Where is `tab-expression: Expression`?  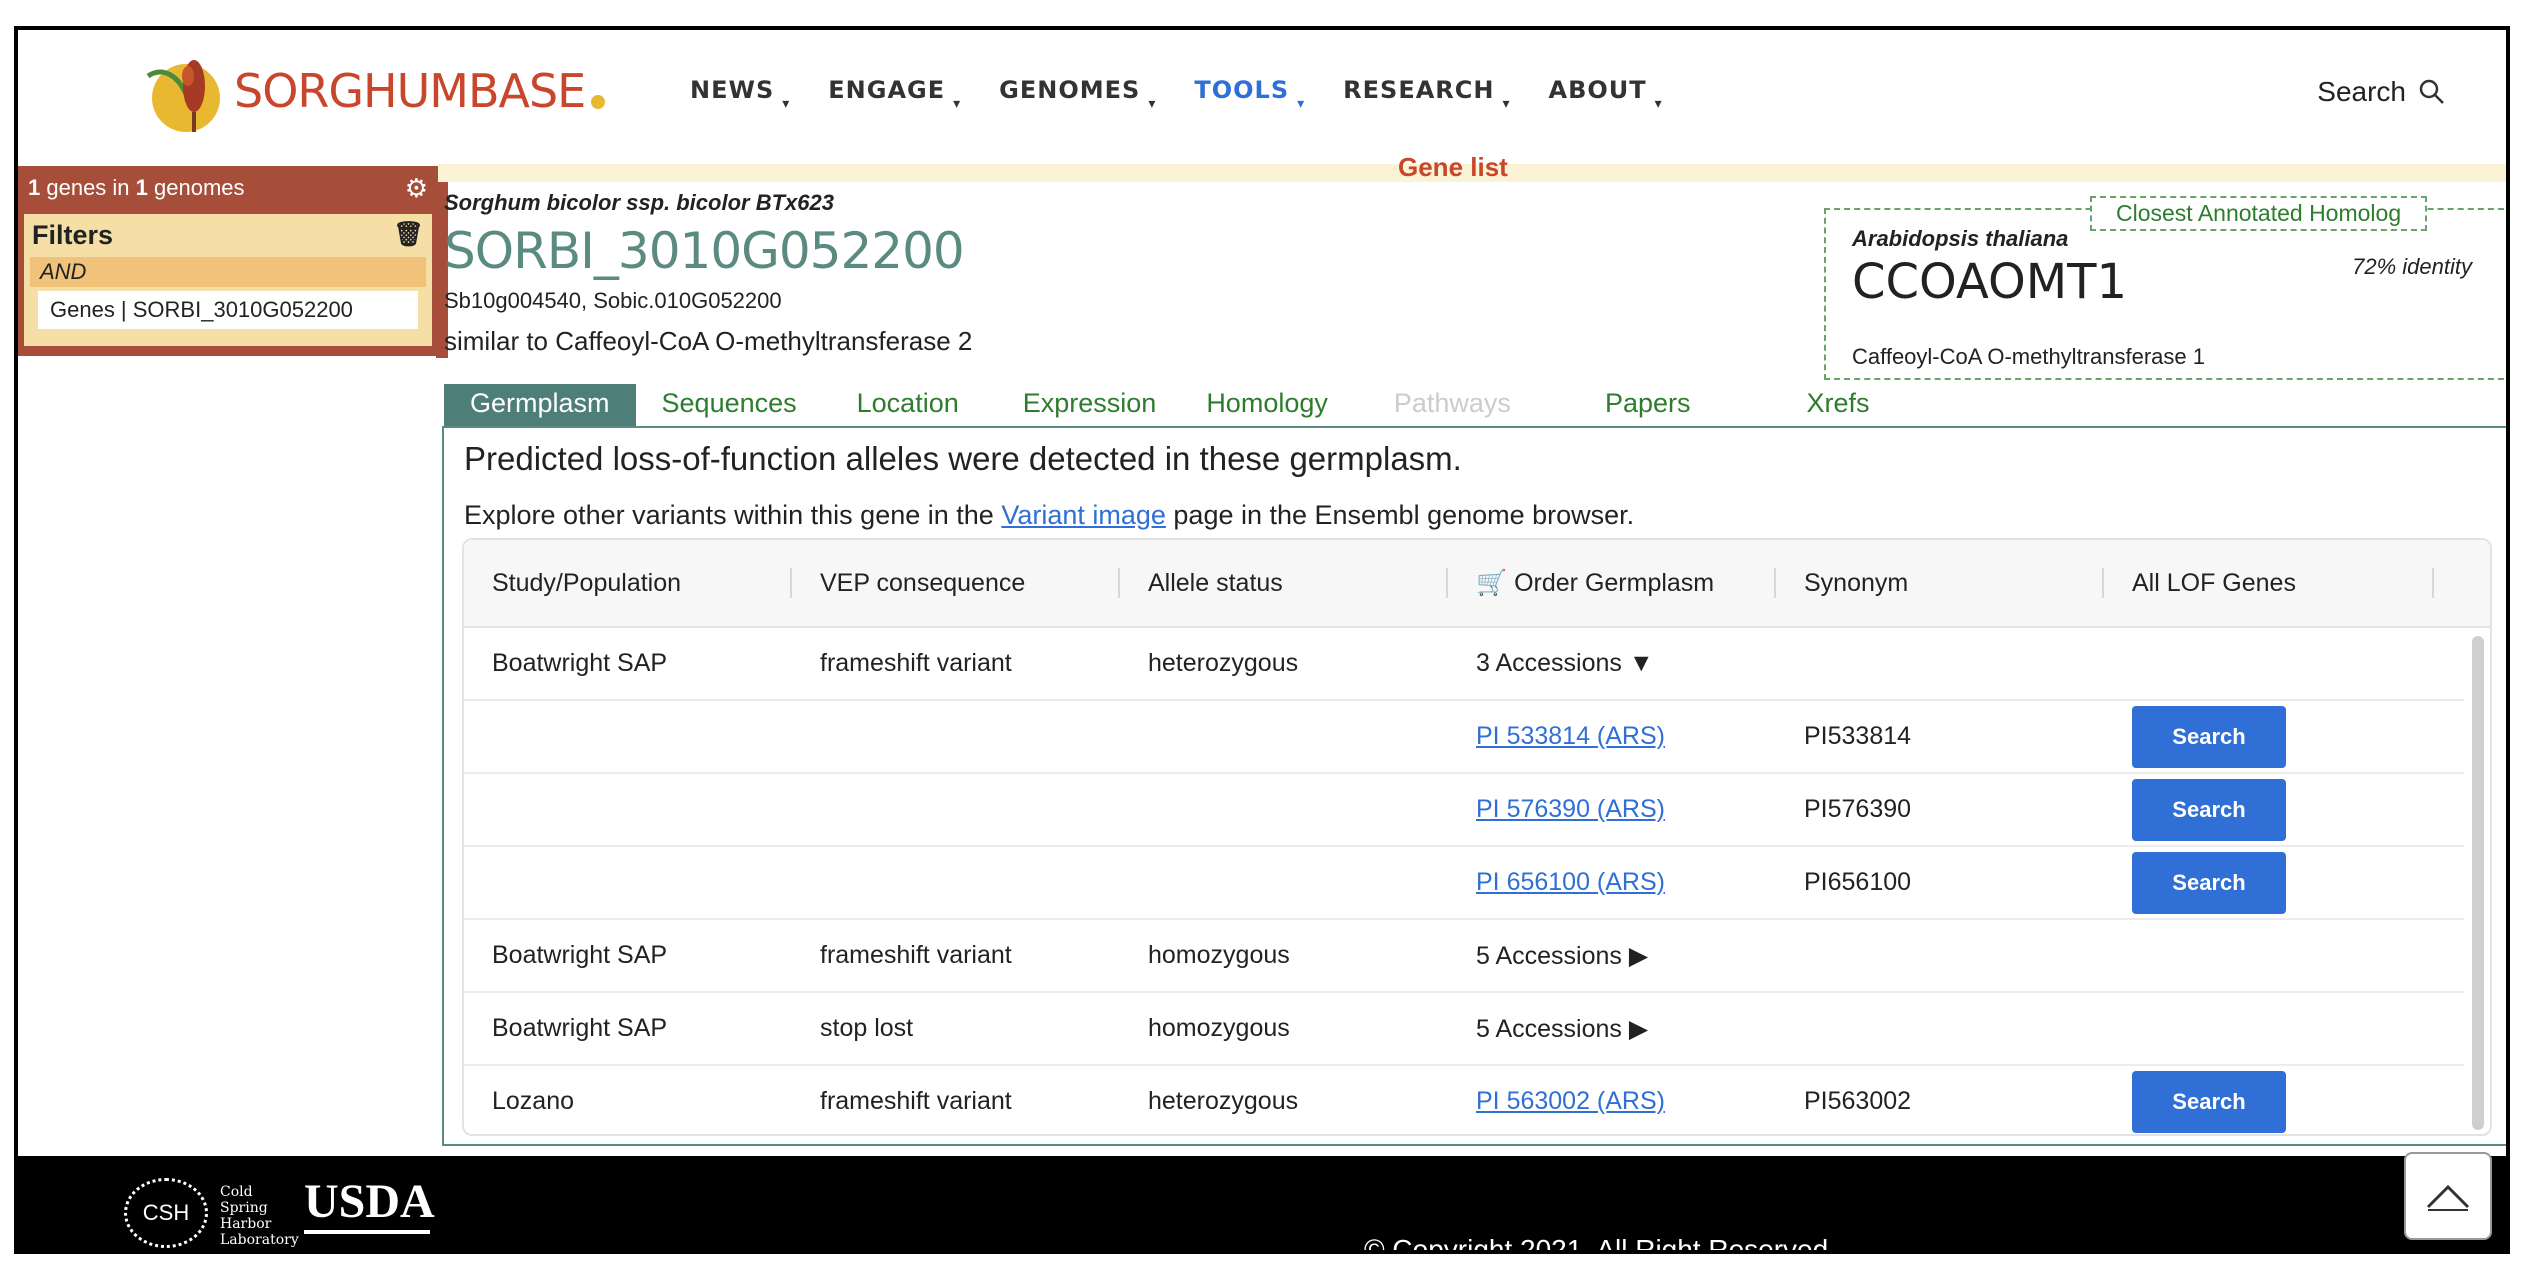 tab-expression: Expression is located at coordinates (1084, 405).